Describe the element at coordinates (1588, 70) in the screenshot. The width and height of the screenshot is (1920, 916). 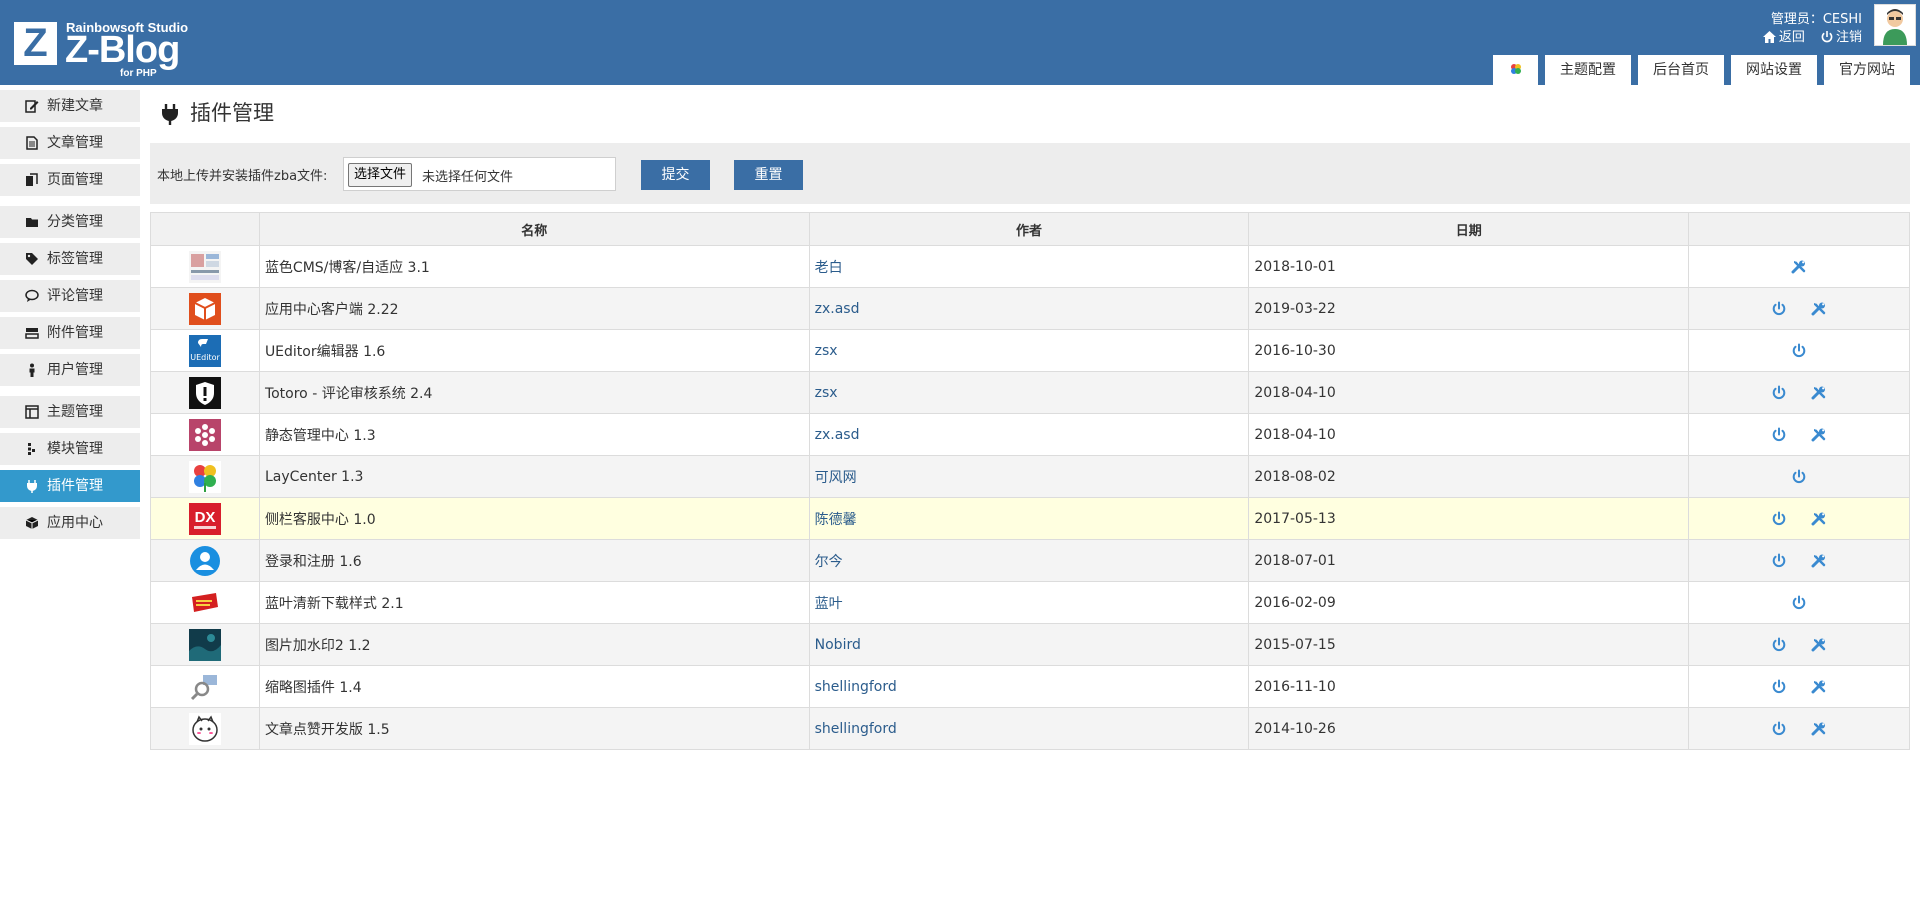
I see `tab-theme-config: 主题配置` at that location.